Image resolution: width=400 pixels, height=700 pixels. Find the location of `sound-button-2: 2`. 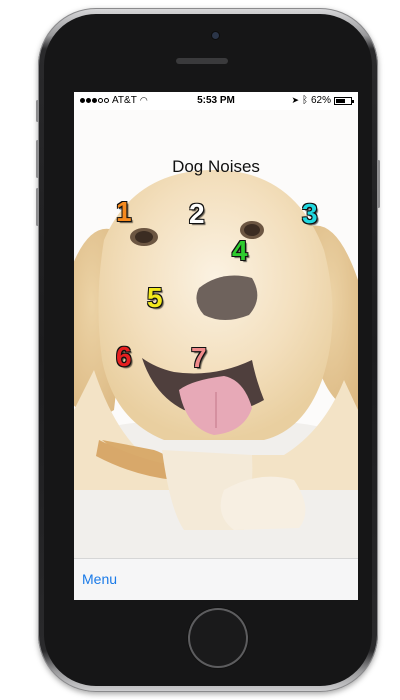

sound-button-2: 2 is located at coordinates (197, 214).